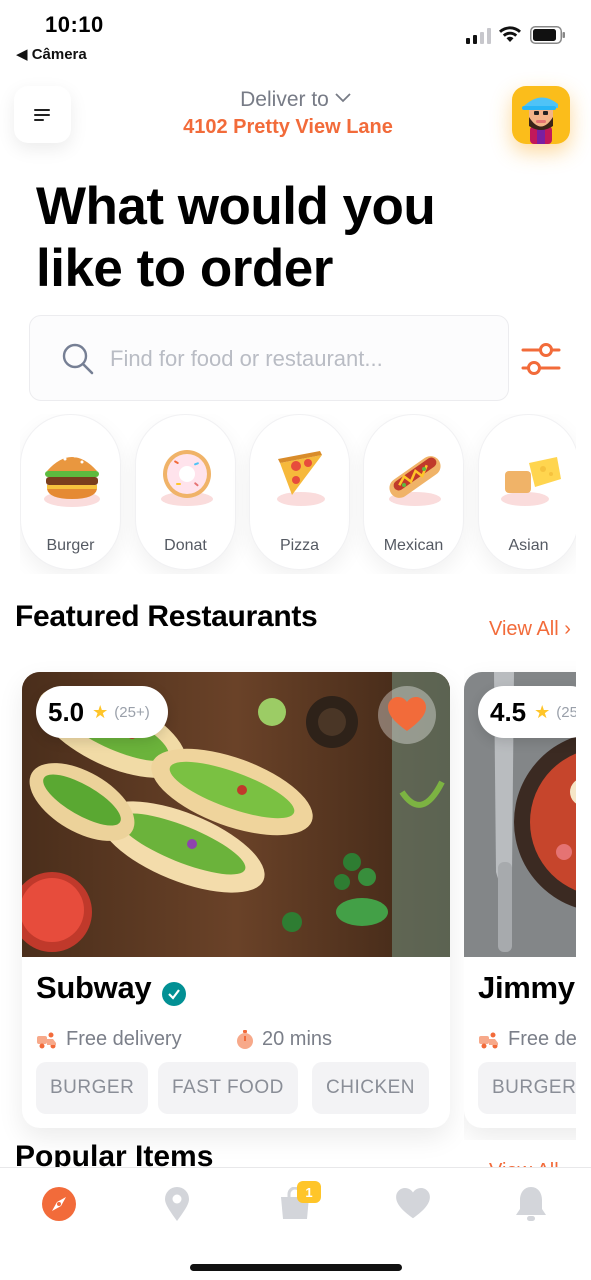 This screenshot has width=591, height=1280. What do you see at coordinates (415, 481) in the screenshot?
I see `hotdog-icon` at bounding box center [415, 481].